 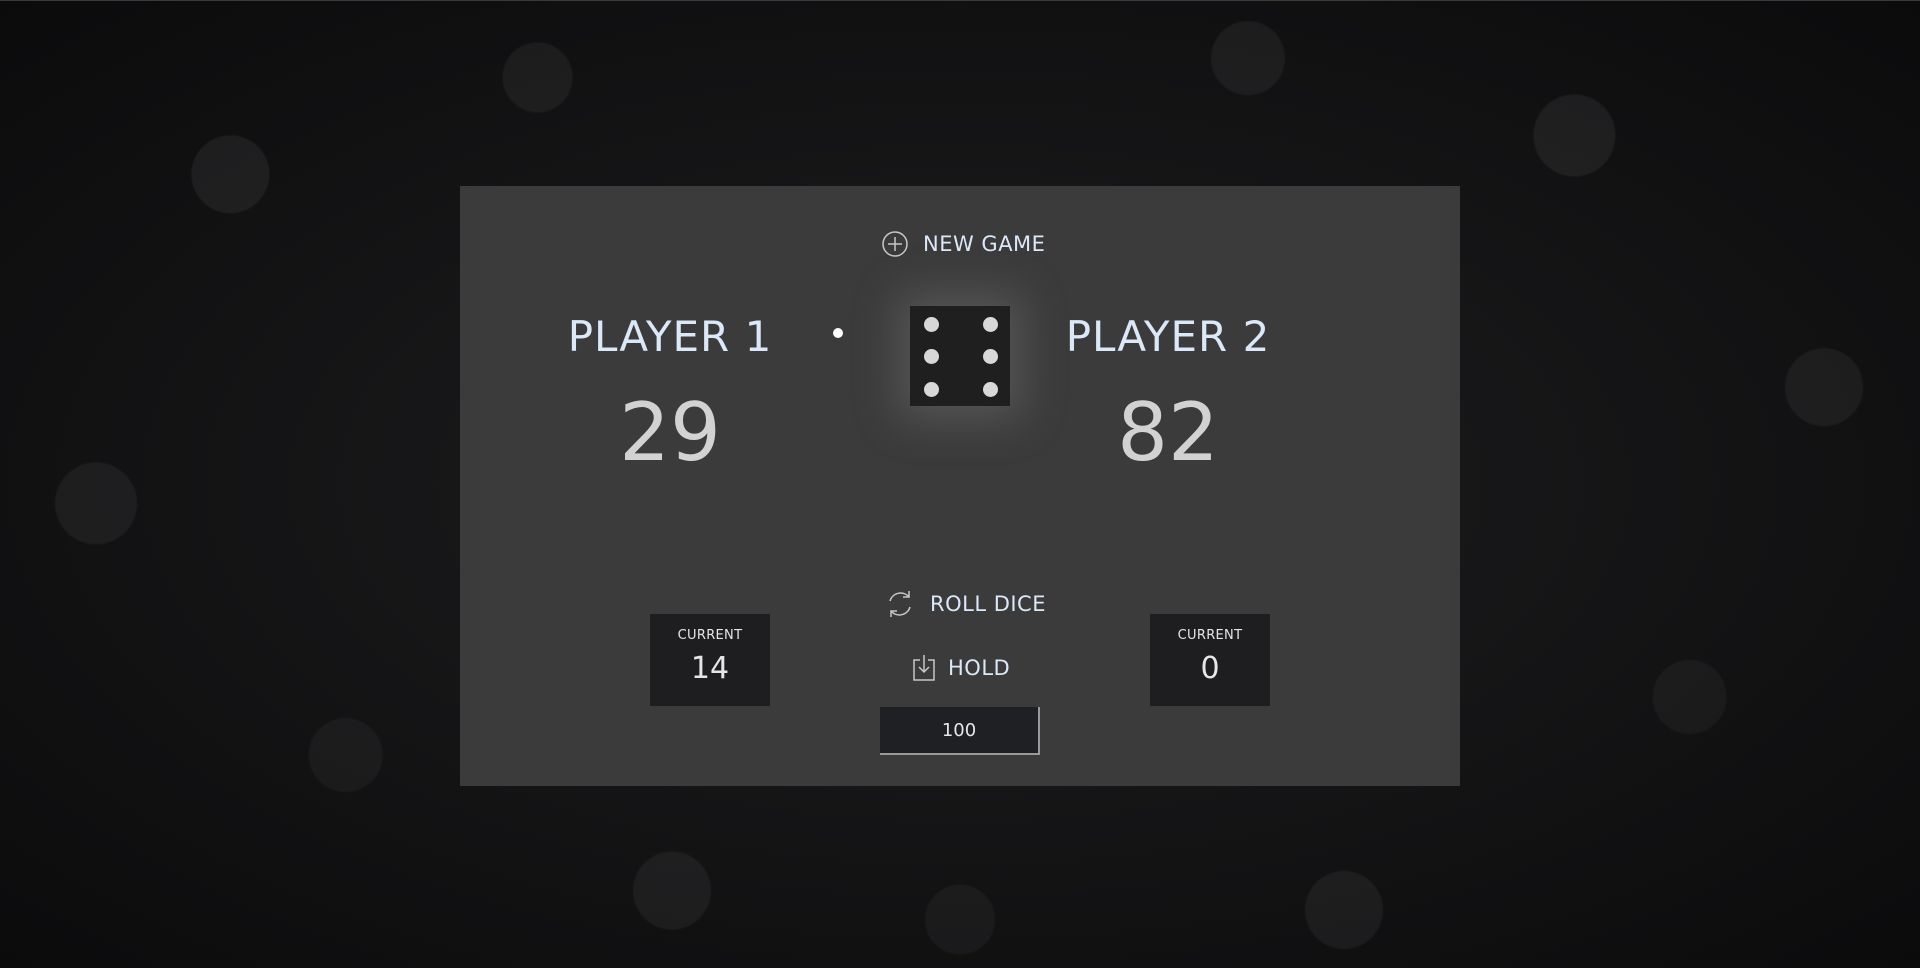 I want to click on plus-circle-icon, so click(x=895, y=244).